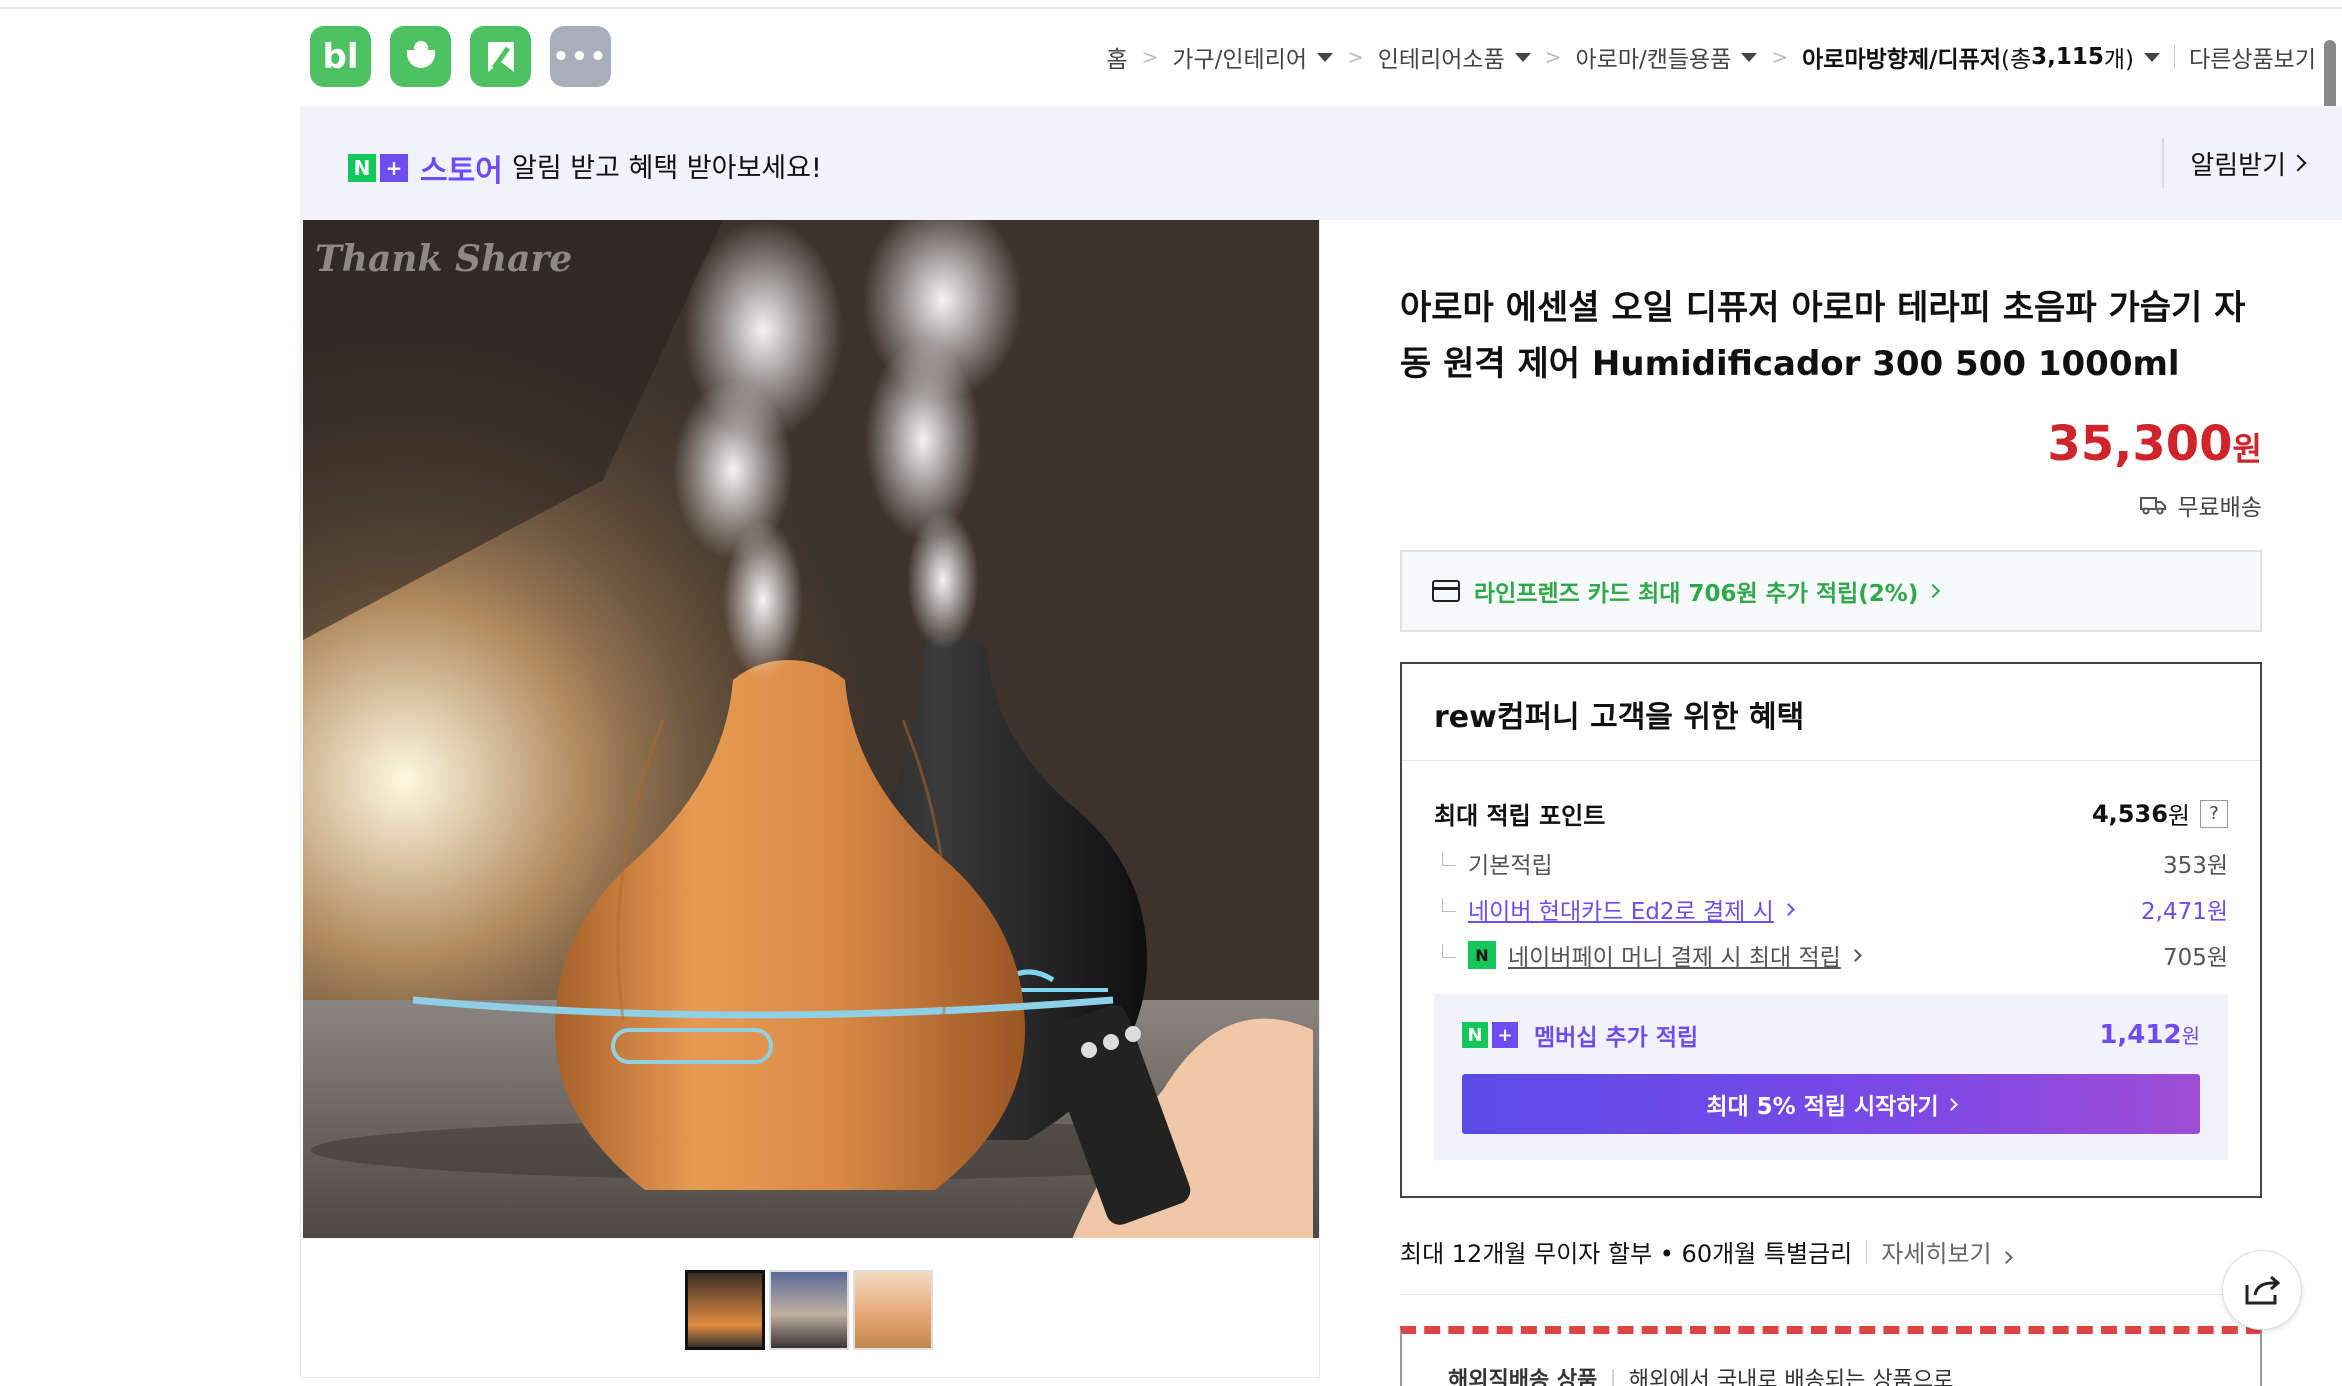 The height and width of the screenshot is (1386, 2342). Describe the element at coordinates (2140, 444) in the screenshot. I see `price-value: 35,300` at that location.